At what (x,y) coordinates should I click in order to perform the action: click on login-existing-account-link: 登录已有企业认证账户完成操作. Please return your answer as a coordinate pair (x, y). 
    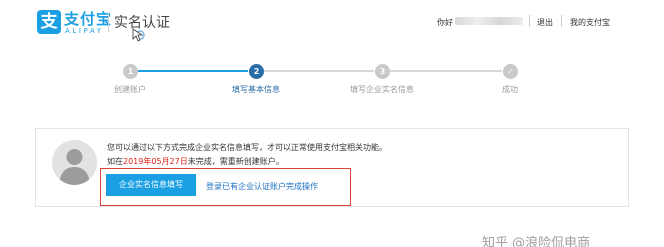
    Looking at the image, I should click on (262, 186).